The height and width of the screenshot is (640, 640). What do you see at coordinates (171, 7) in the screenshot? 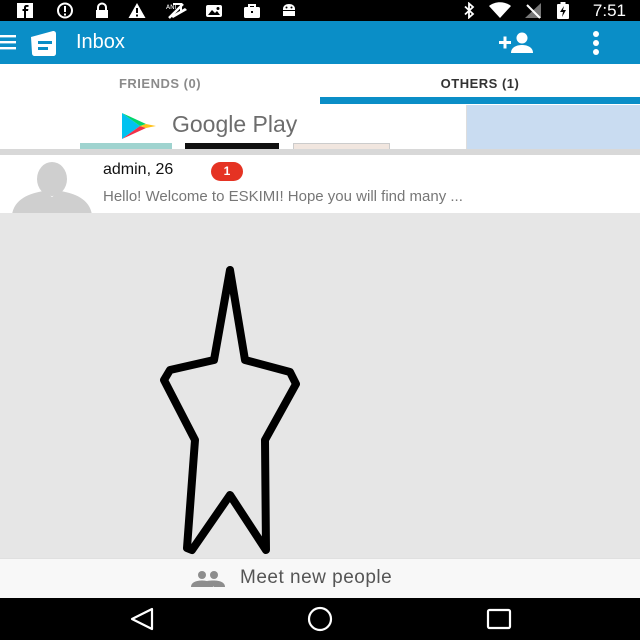
I see `svg-text: ANI` at bounding box center [171, 7].